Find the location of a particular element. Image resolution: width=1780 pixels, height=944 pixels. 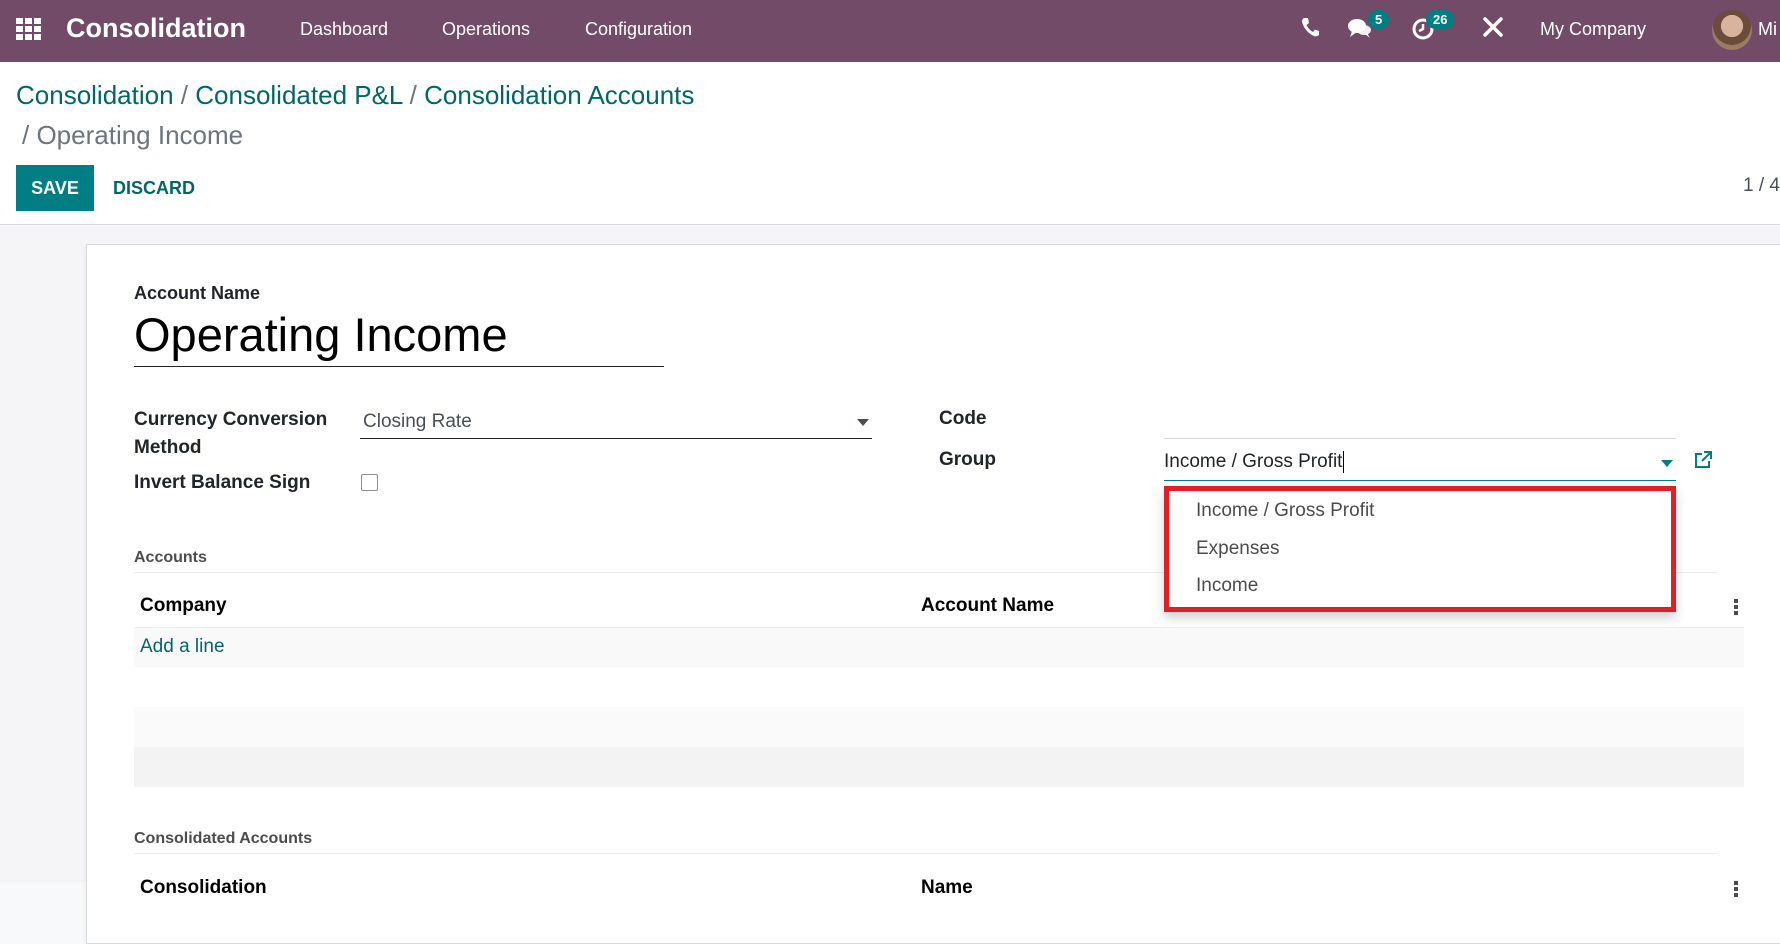

group-autocomplete-dropdown: Income / Gross Profit Expenses Income is located at coordinates (1420, 549).